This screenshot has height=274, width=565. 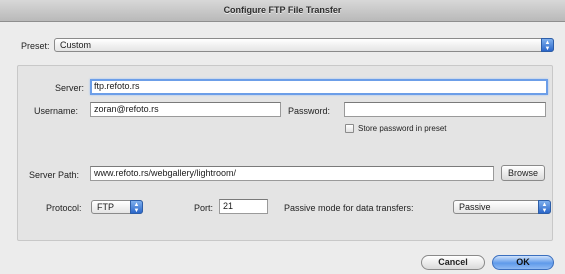 I want to click on username-label: Username:, so click(x=56, y=111).